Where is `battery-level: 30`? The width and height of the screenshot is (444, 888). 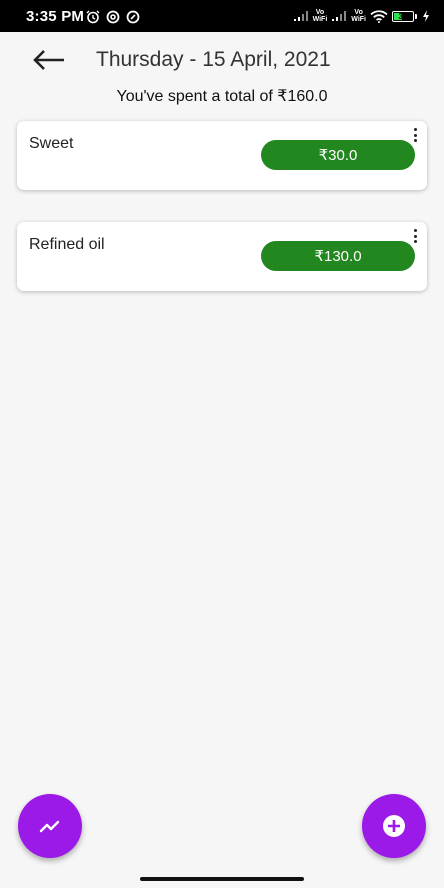 battery-level: 30 is located at coordinates (403, 16).